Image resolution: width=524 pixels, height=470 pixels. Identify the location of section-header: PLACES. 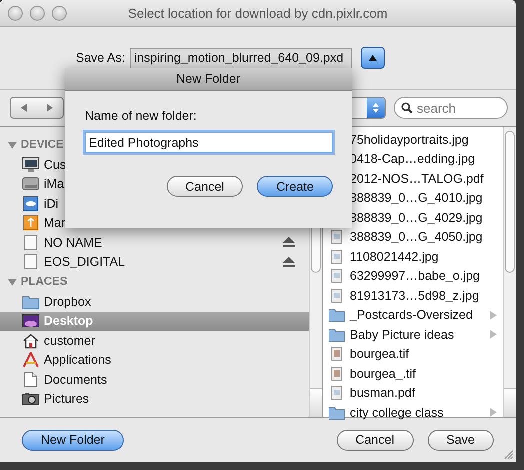
(44, 282).